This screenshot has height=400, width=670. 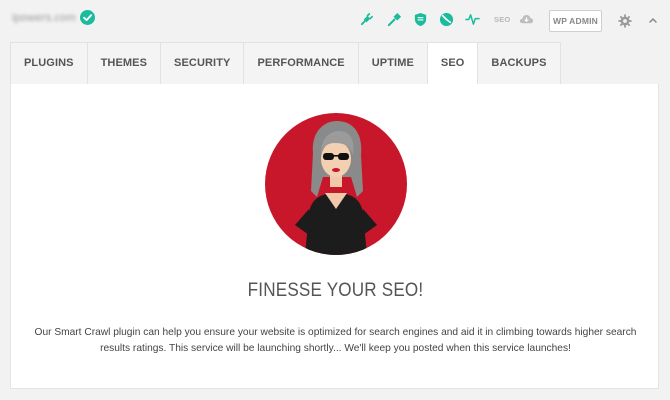 What do you see at coordinates (123, 63) in the screenshot?
I see `tab-themes: THEMES` at bounding box center [123, 63].